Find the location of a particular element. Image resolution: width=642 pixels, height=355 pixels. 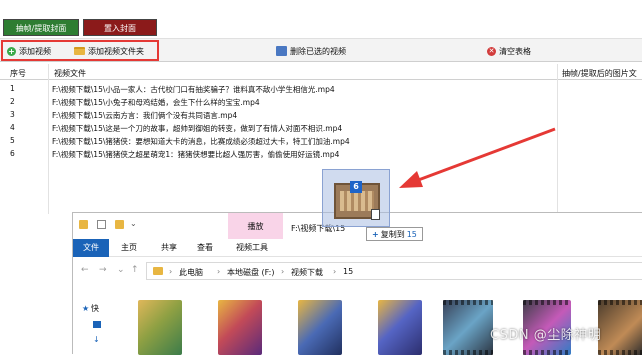

header-output: 抽帧/提取后的图片文 is located at coordinates (599, 73).